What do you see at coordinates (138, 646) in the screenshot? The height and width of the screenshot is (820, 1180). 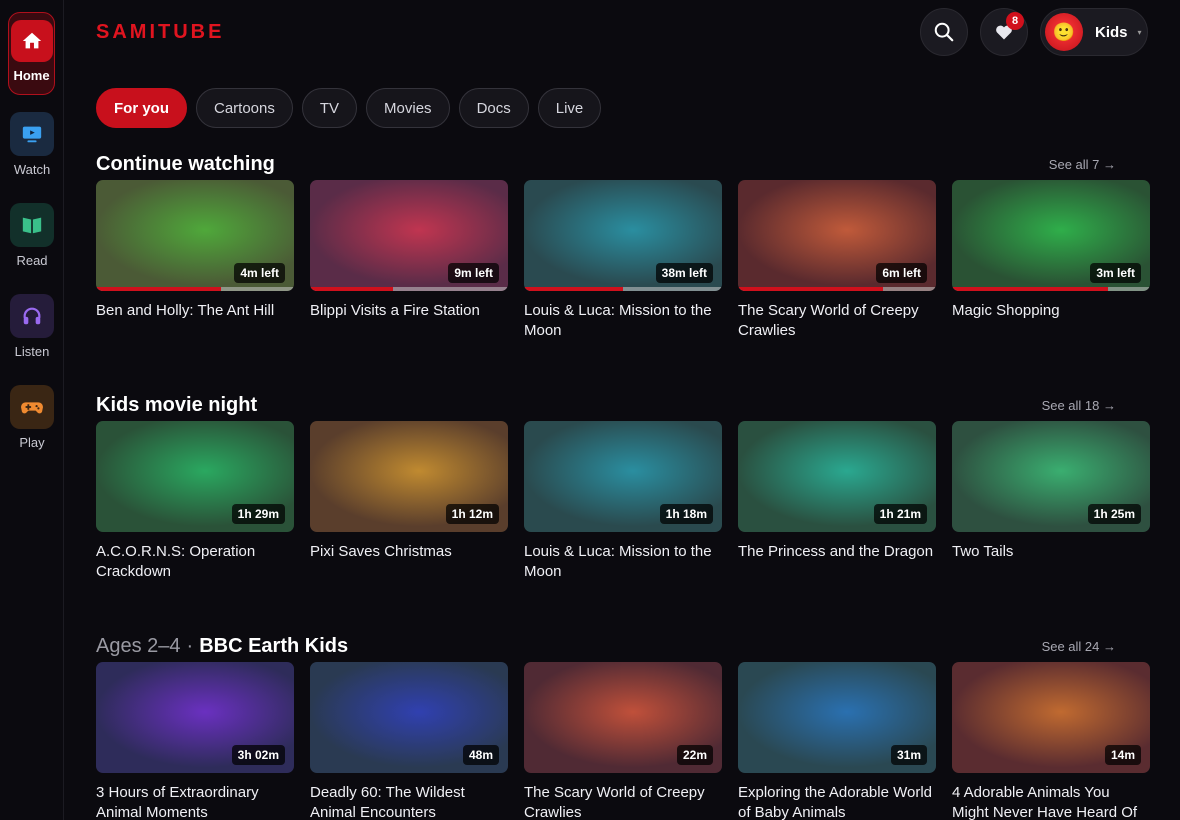 I see `section-title-prefix: Ages 2–4` at bounding box center [138, 646].